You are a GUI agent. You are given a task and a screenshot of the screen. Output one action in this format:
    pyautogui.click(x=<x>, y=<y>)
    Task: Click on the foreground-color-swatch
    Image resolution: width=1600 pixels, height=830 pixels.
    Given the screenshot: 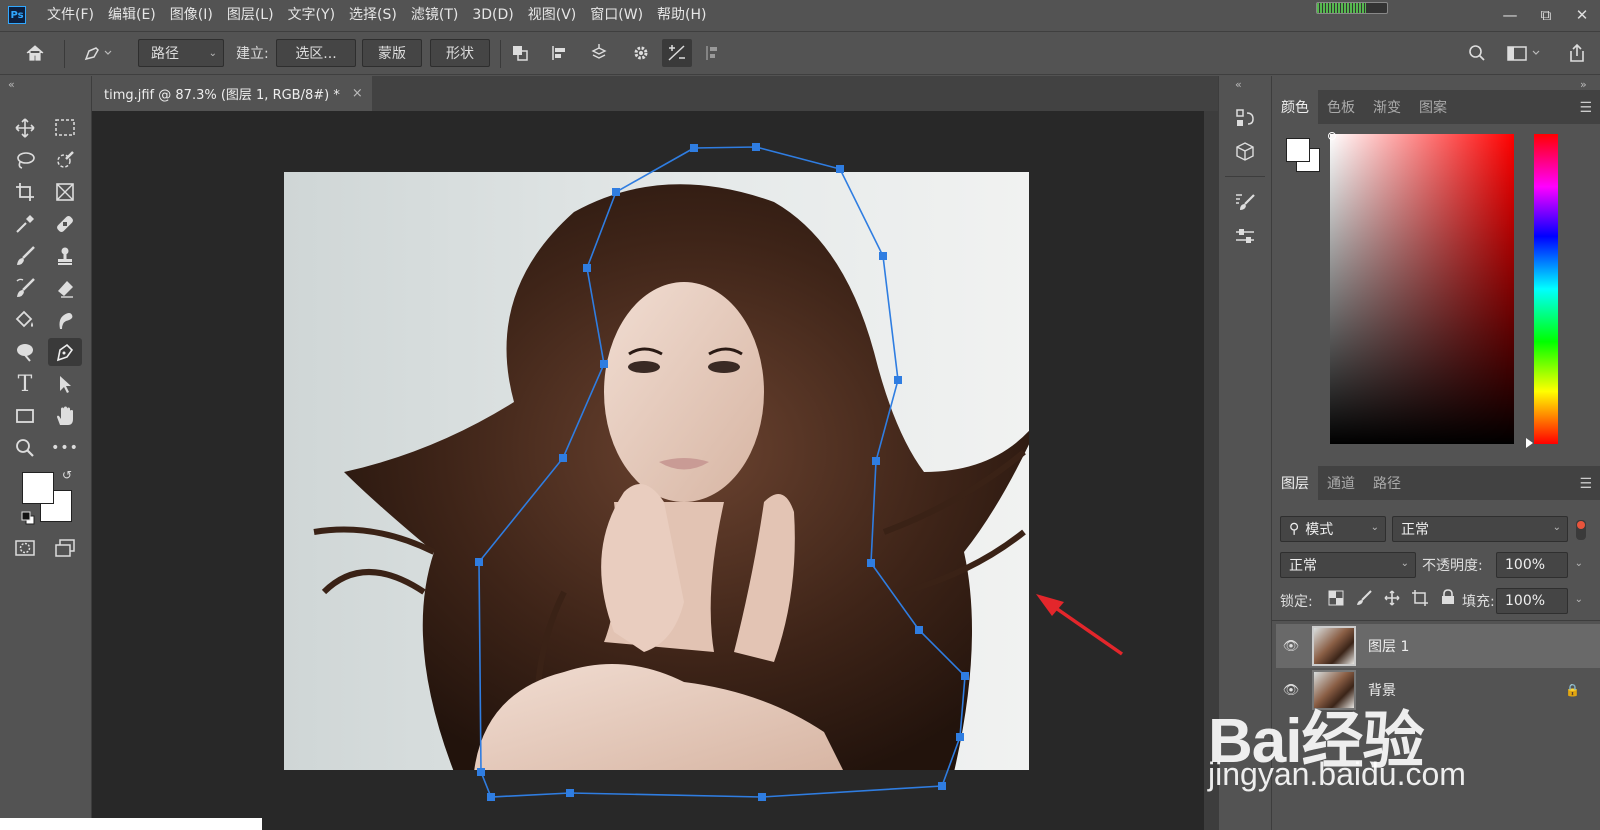 What is the action you would take?
    pyautogui.click(x=38, y=488)
    